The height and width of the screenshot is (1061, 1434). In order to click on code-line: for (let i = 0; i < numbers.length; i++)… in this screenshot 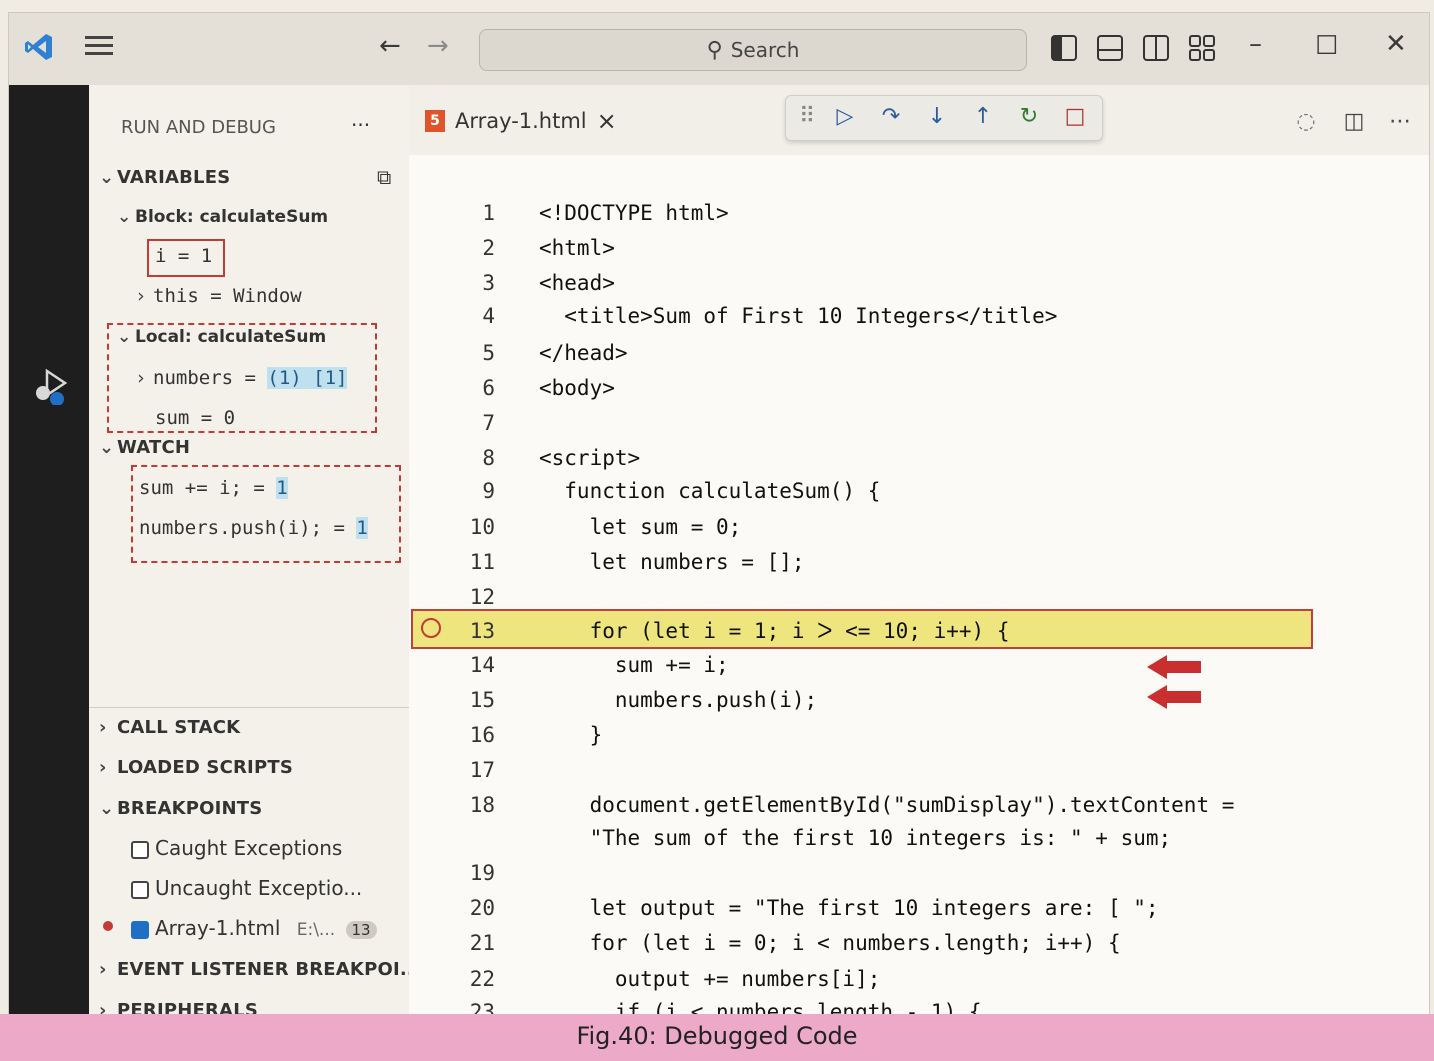, I will do `click(830, 943)`.